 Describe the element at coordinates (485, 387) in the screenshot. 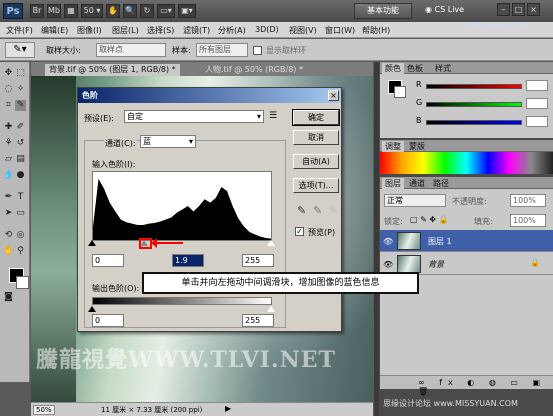

I see `layer-action-icons: ∞ fx ◐ ◍ ▭ ▣ 🗑` at that location.